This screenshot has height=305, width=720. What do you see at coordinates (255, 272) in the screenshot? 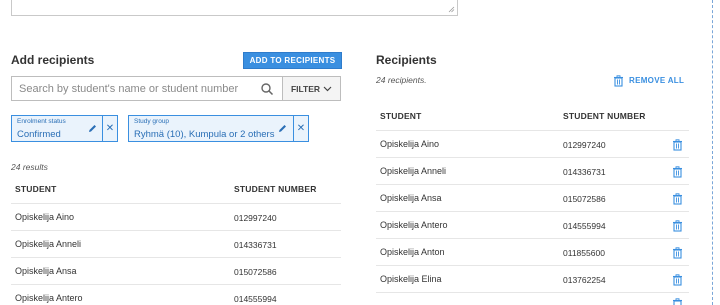
I see `student-number: 015072586` at bounding box center [255, 272].